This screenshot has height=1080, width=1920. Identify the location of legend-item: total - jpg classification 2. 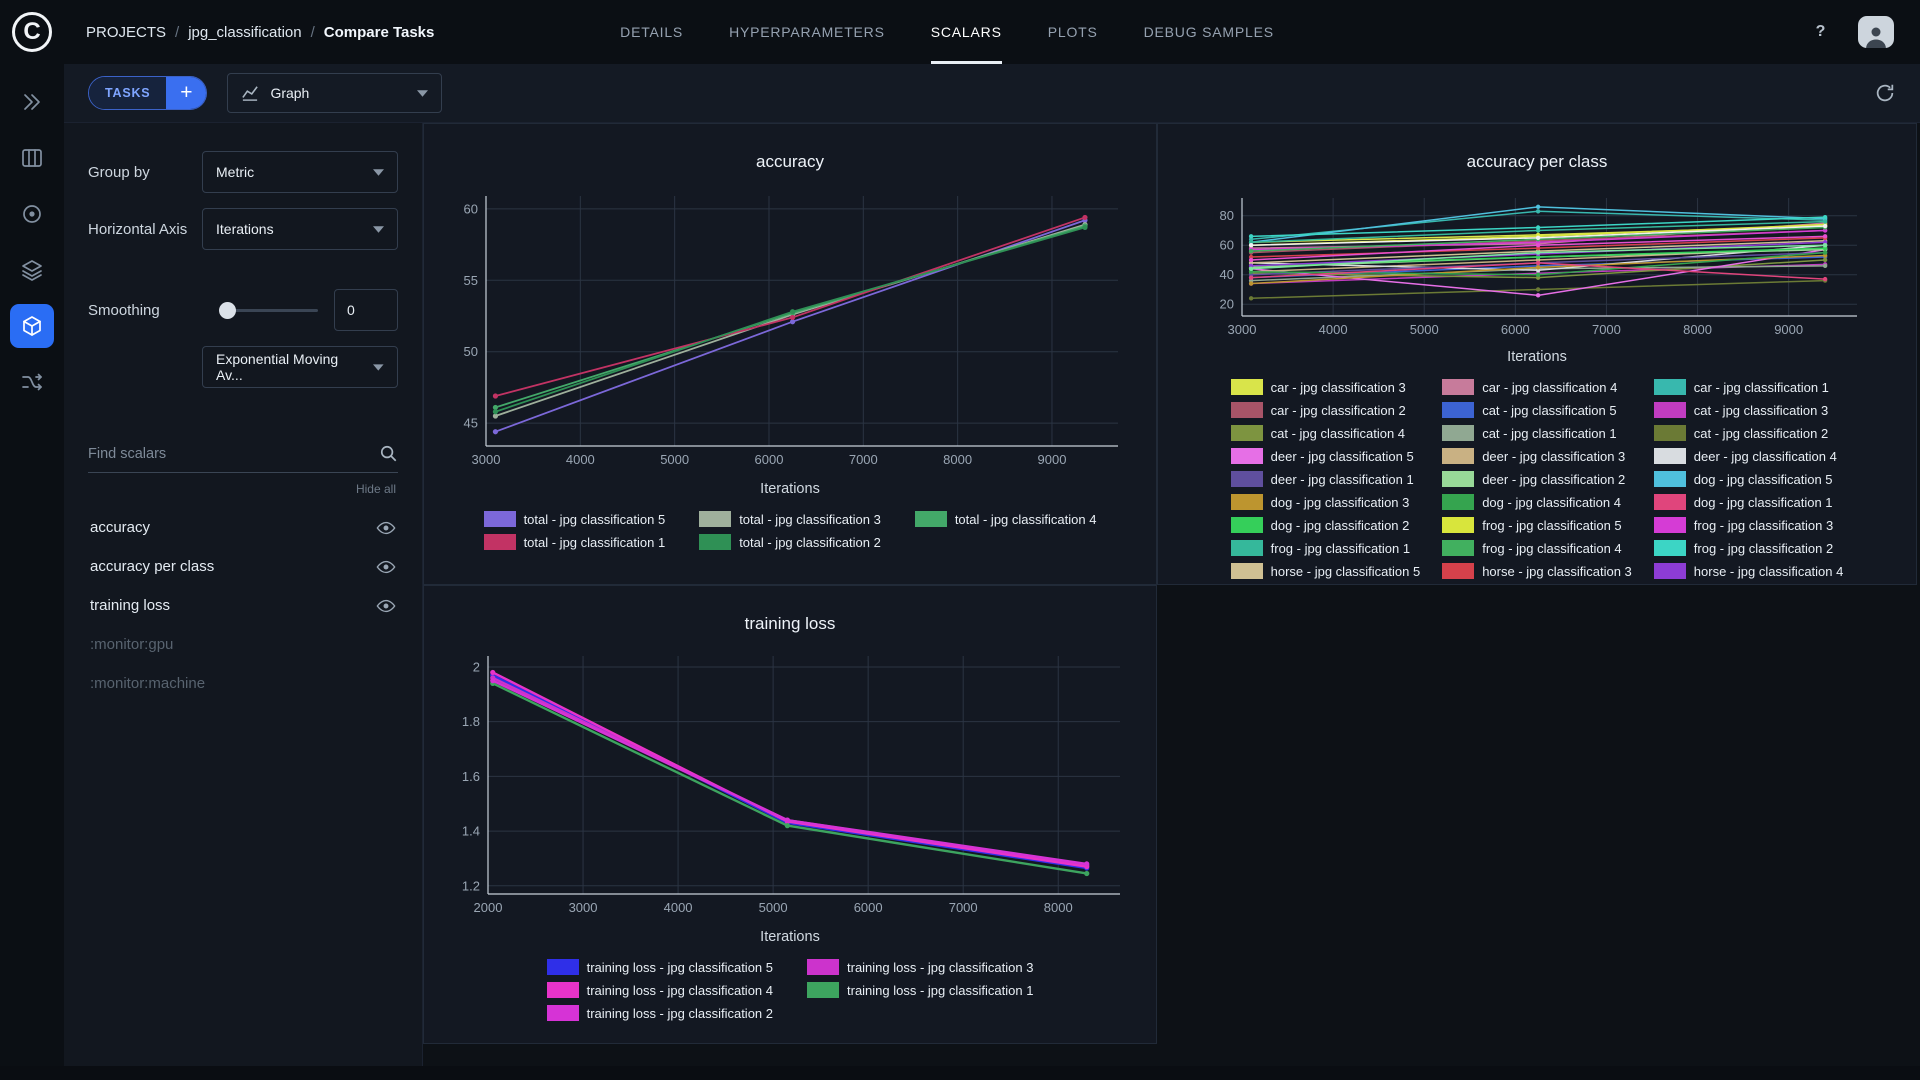
(790, 542).